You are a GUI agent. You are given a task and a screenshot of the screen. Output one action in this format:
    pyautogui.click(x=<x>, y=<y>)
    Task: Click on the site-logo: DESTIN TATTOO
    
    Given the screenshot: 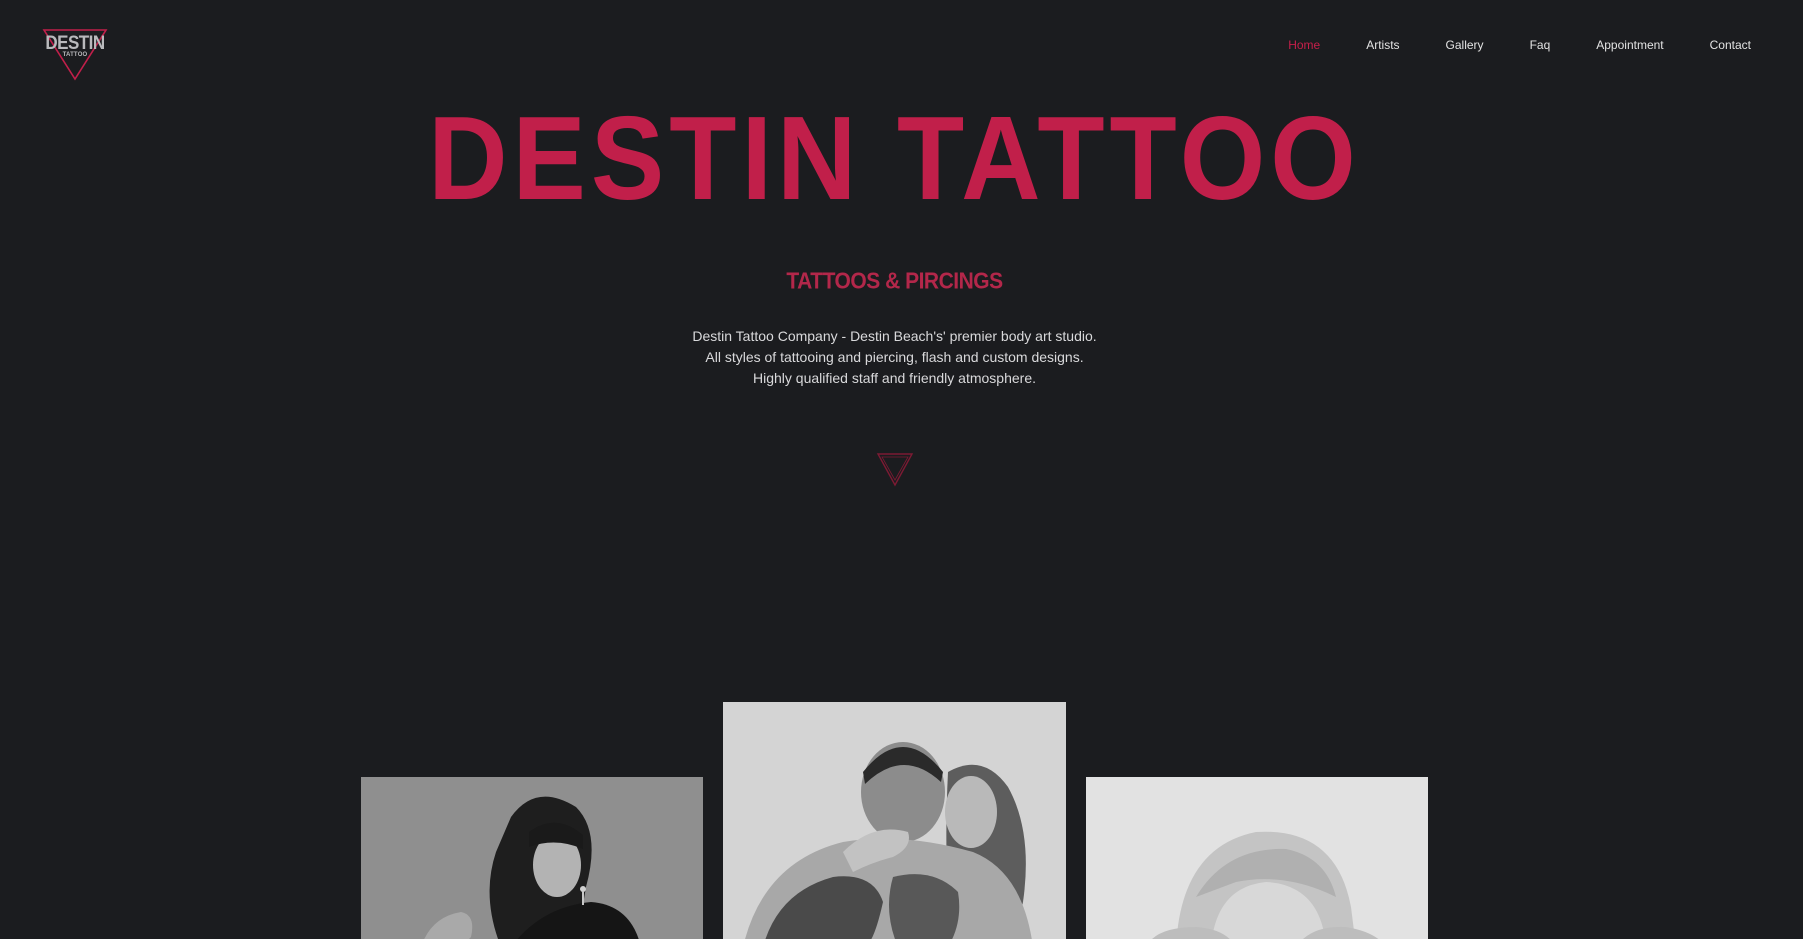 What is the action you would take?
    pyautogui.click(x=75, y=55)
    